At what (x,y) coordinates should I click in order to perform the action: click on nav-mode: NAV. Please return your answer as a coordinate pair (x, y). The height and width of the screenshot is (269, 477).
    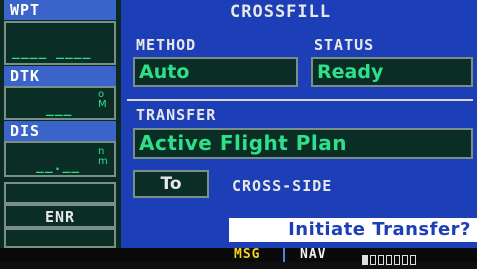
    Looking at the image, I should click on (313, 254).